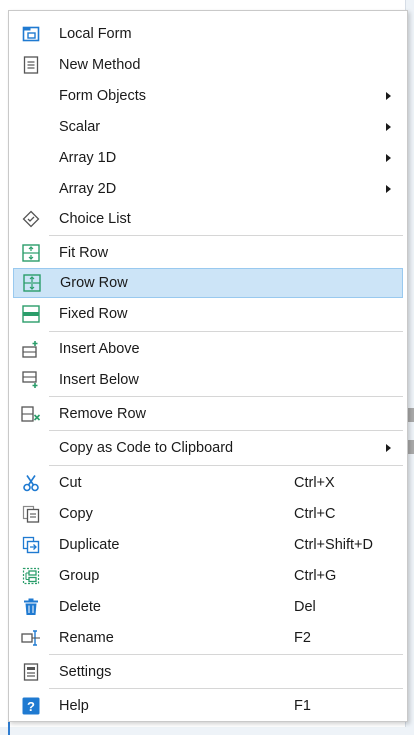 Image resolution: width=414 pixels, height=735 pixels. I want to click on menu-item-label: Insert Above, so click(99, 349).